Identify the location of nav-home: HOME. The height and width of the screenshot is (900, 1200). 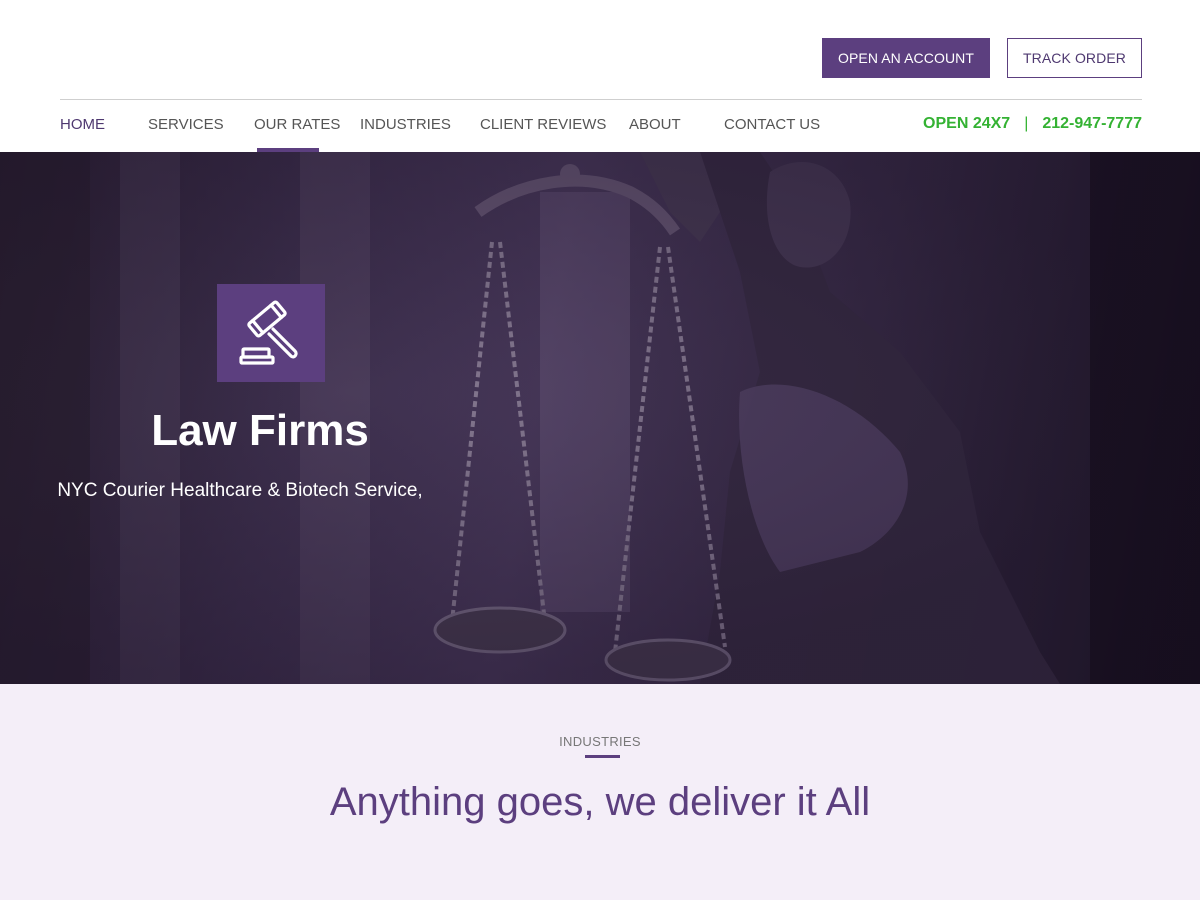
(82, 124).